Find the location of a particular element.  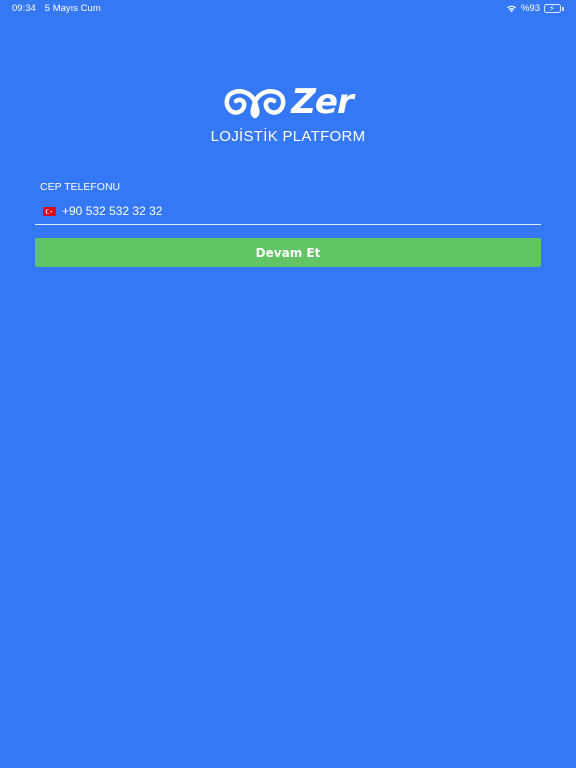

wifi-icon is located at coordinates (511, 9).